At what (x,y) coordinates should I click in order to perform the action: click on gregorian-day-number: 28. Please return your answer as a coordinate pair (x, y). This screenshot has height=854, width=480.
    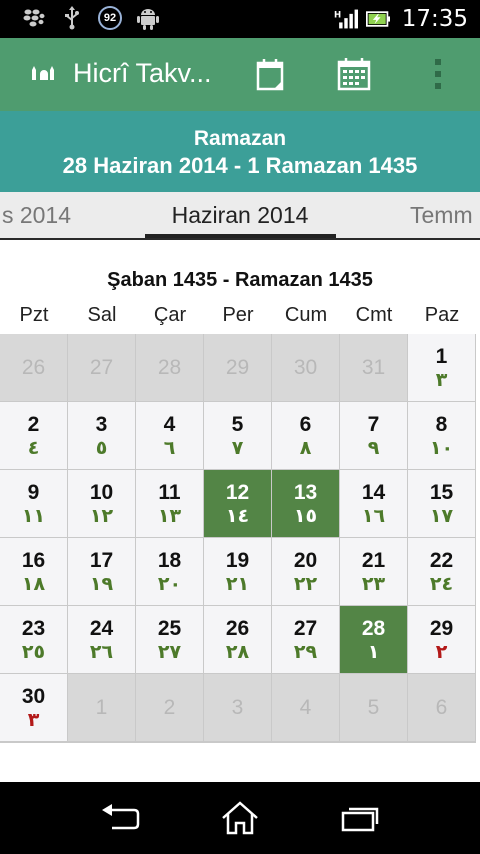
    Looking at the image, I should click on (169, 367).